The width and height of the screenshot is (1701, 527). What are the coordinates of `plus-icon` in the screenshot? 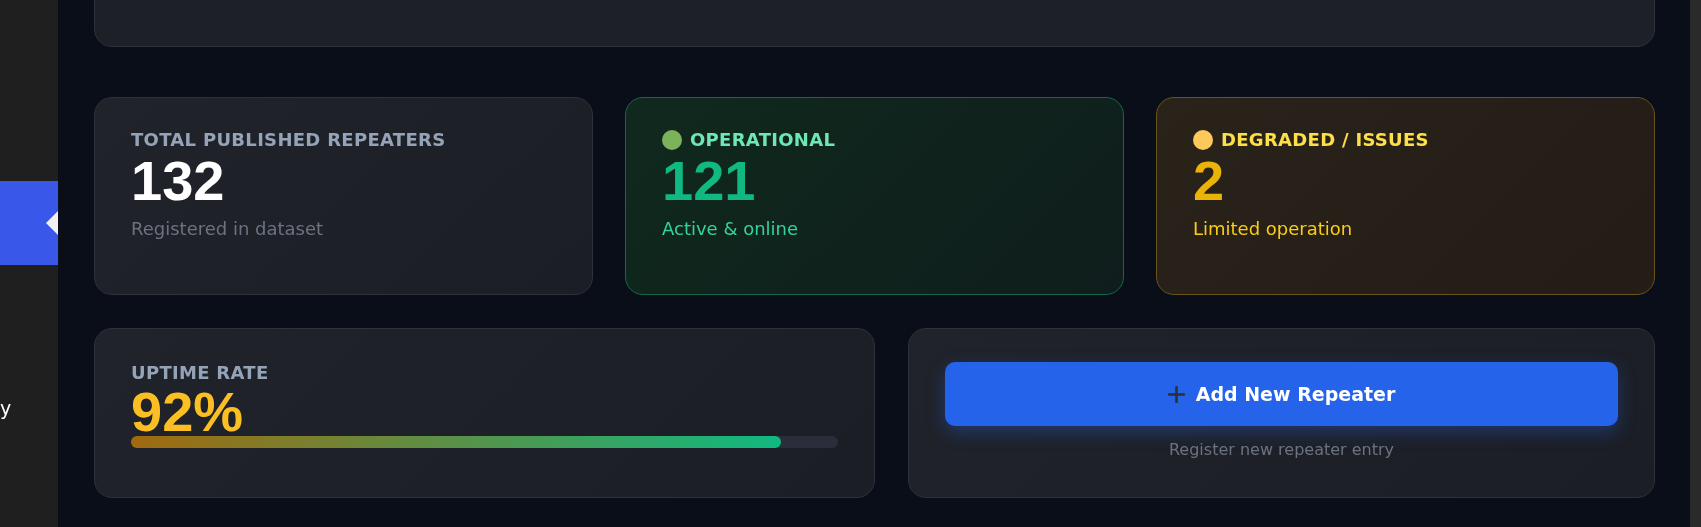 It's located at (1176, 394).